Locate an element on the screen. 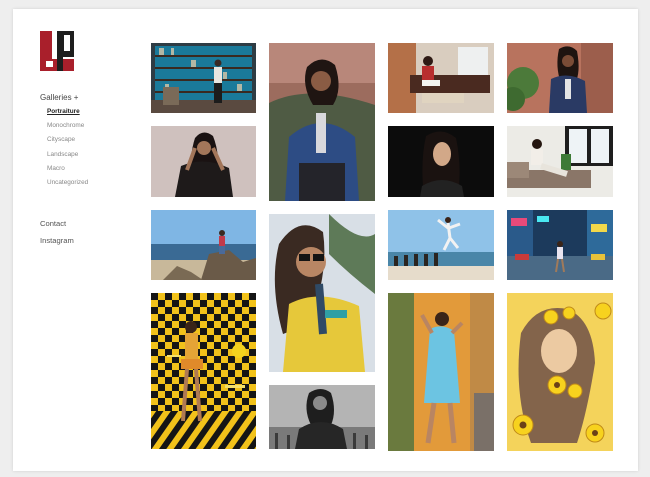  gallery-photo-sunglasses-portrait is located at coordinates (322, 293).